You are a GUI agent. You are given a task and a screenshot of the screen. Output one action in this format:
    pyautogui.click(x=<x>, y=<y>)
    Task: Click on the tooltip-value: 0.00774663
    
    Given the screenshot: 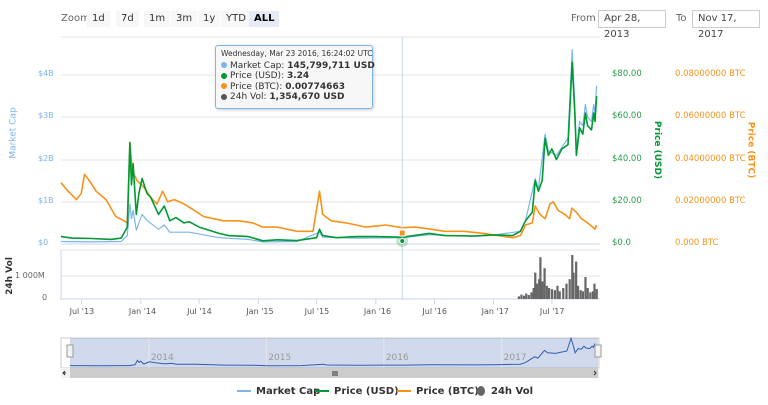 What is the action you would take?
    pyautogui.click(x=315, y=86)
    